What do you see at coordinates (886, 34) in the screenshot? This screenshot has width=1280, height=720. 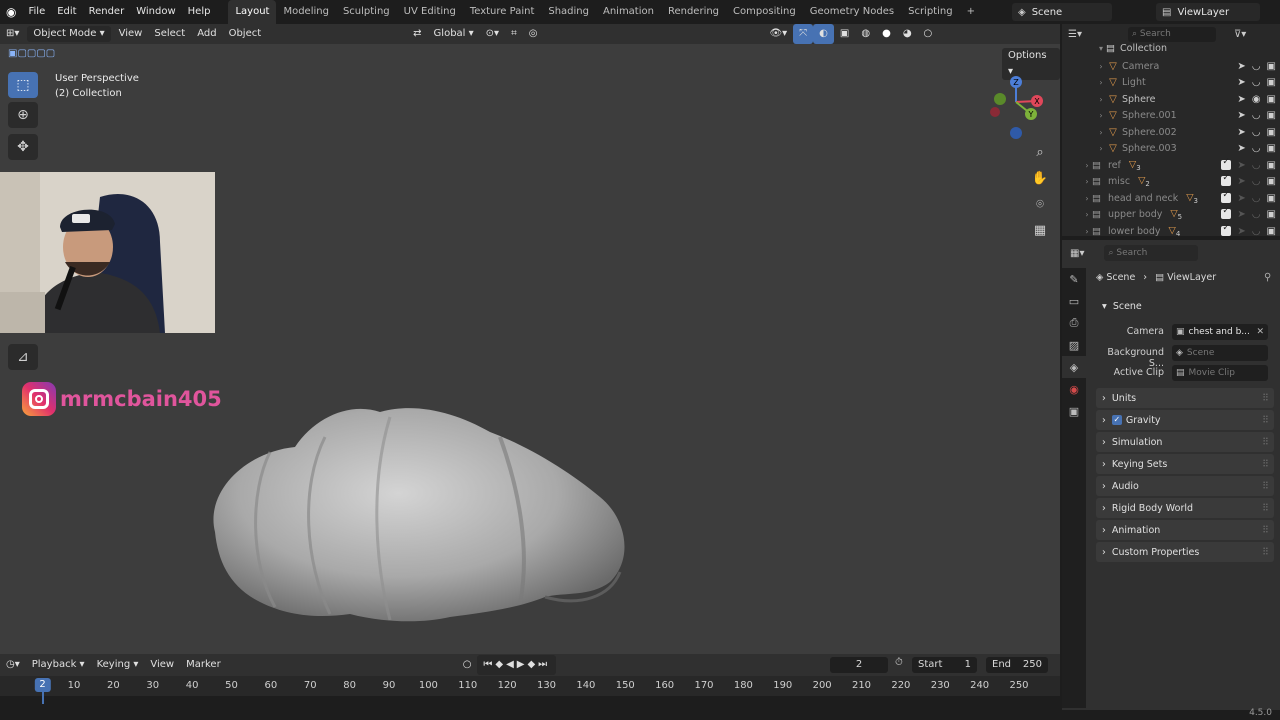 I see `solid-shading-icon: ●` at bounding box center [886, 34].